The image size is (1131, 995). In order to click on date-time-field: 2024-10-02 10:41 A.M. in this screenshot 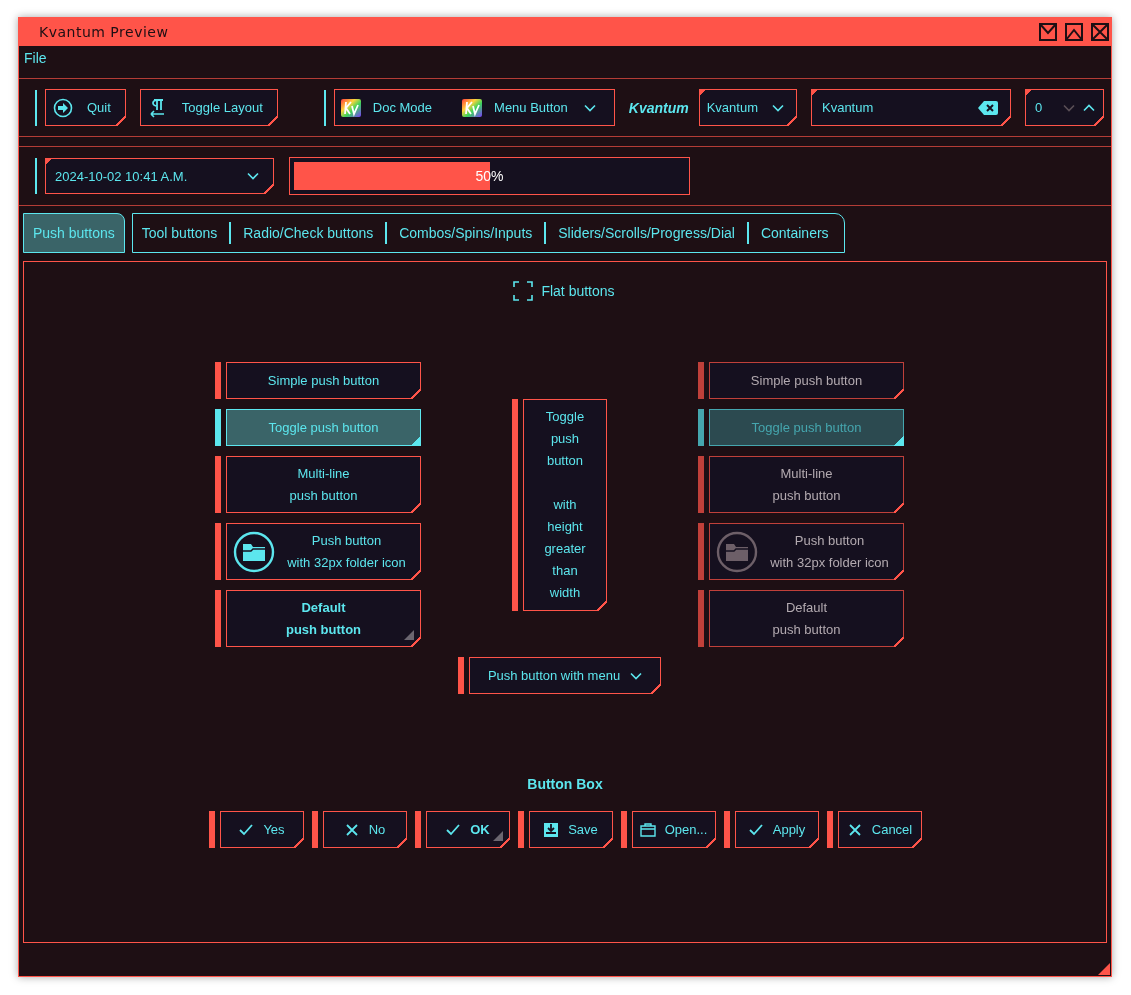, I will do `click(159, 176)`.